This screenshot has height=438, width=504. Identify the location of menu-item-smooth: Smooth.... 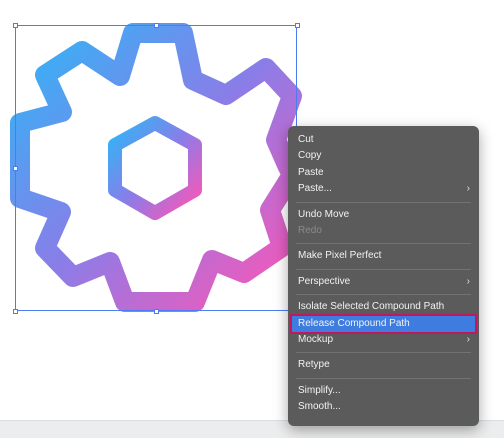
(383, 407).